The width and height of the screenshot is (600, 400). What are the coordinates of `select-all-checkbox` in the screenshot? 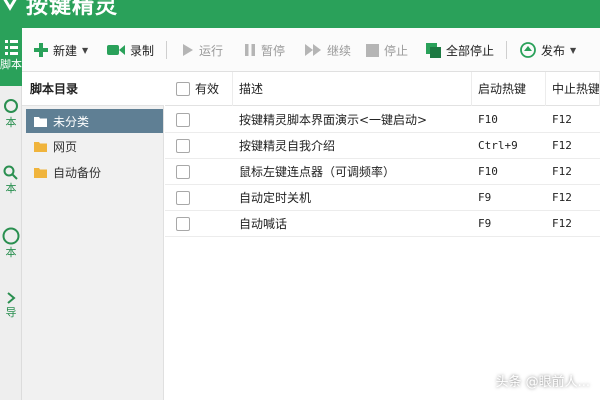 It's located at (183, 89).